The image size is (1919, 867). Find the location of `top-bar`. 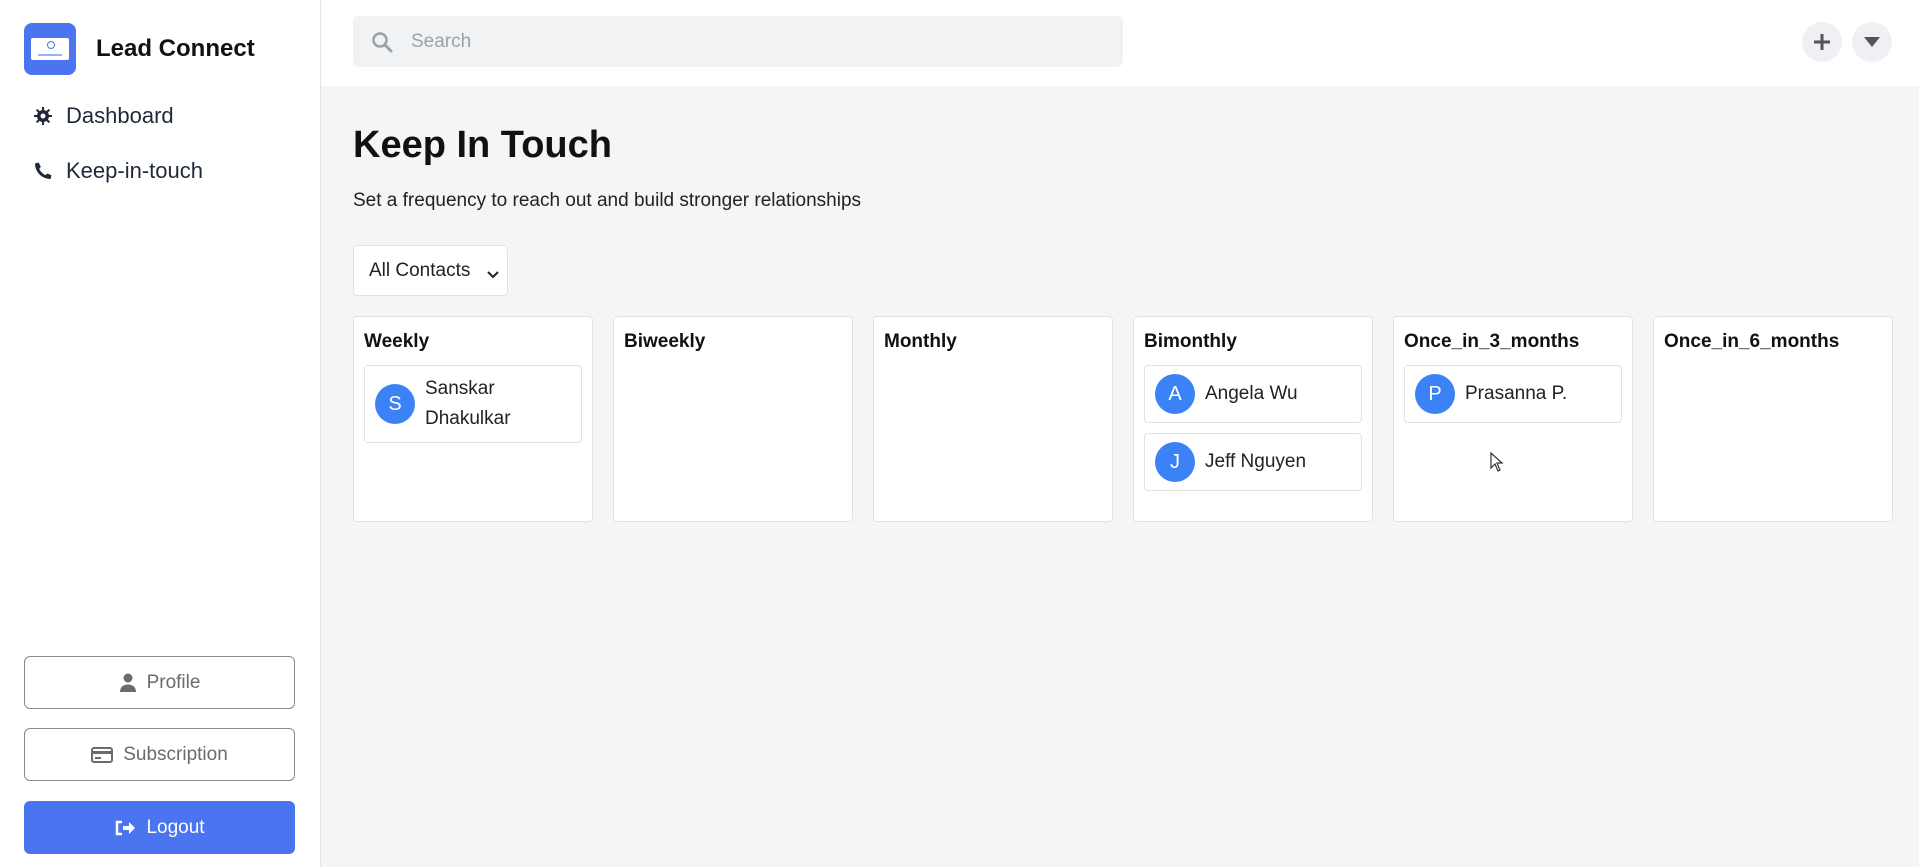

top-bar is located at coordinates (1120, 43).